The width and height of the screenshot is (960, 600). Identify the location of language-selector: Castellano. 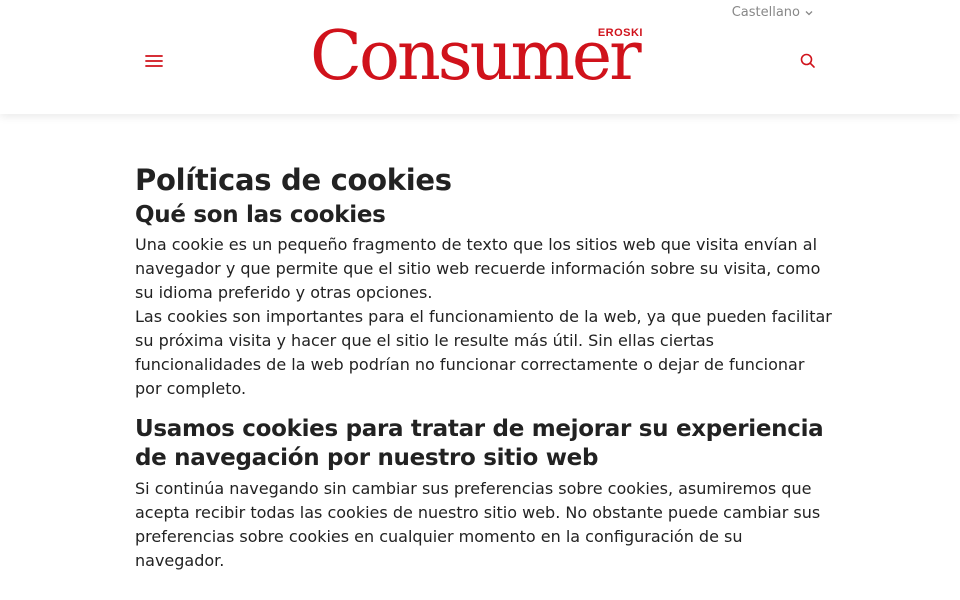
(773, 12).